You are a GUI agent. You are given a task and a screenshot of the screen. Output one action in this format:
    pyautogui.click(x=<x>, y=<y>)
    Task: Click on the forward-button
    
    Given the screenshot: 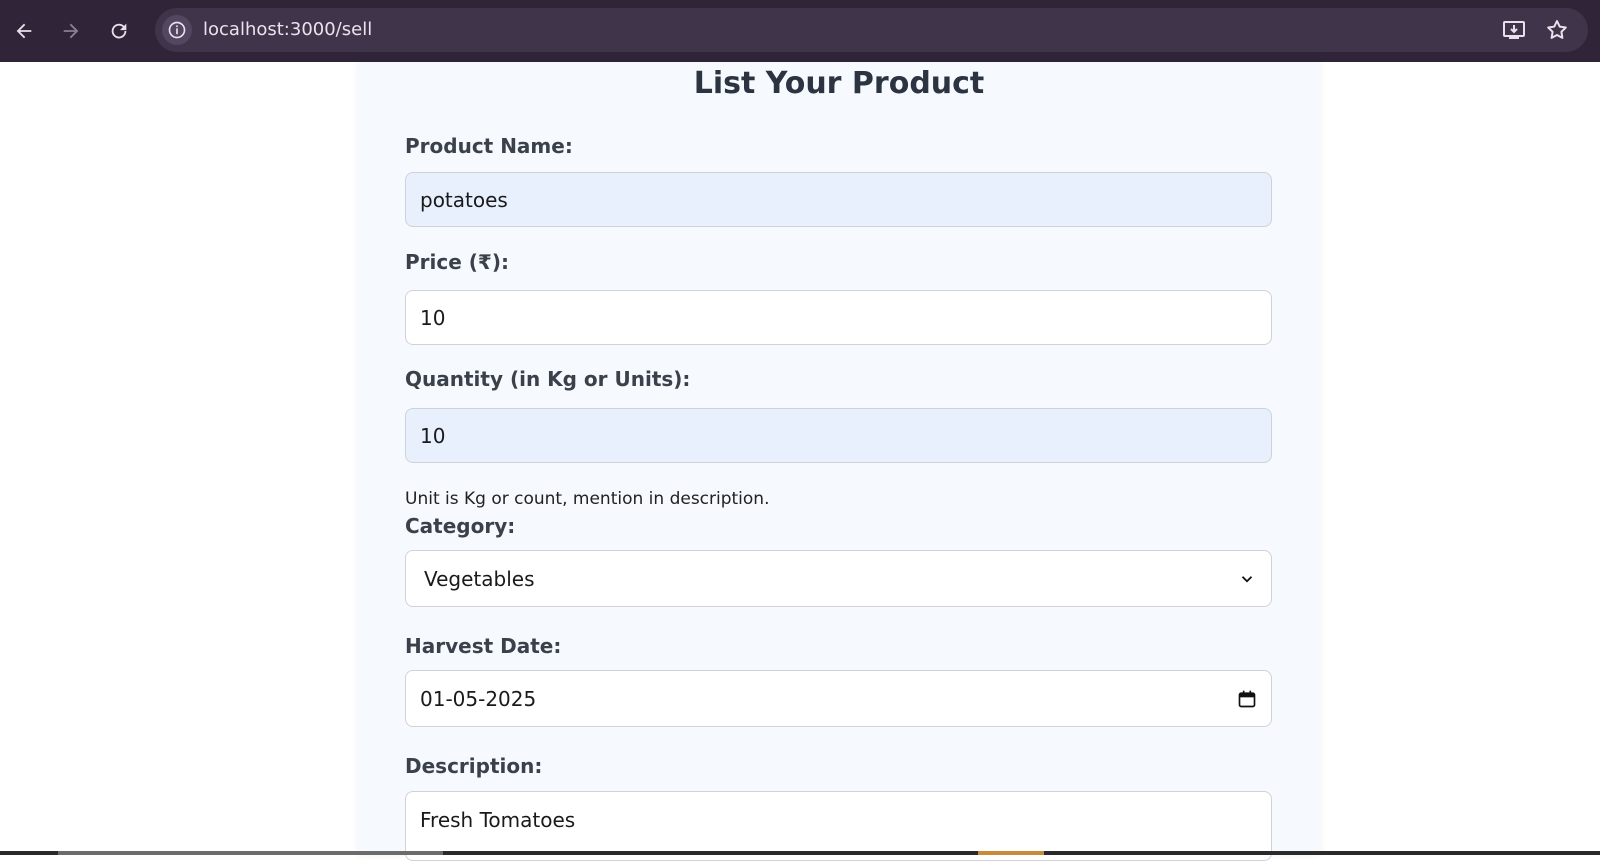 What is the action you would take?
    pyautogui.click(x=71, y=31)
    